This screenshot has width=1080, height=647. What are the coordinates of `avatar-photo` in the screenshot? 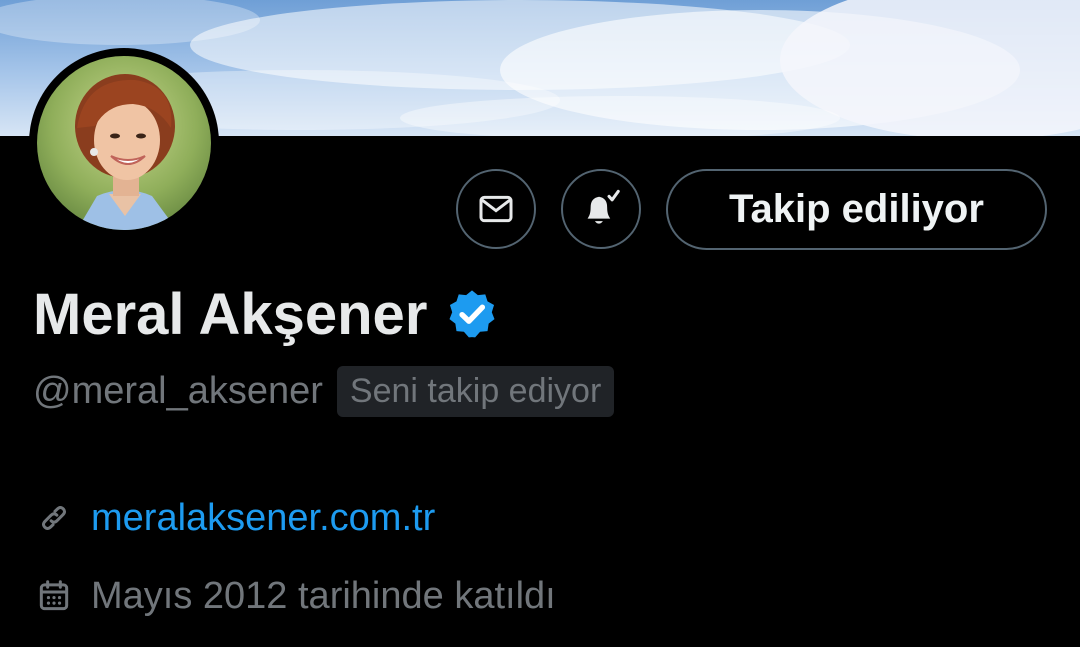 It's located at (124, 143).